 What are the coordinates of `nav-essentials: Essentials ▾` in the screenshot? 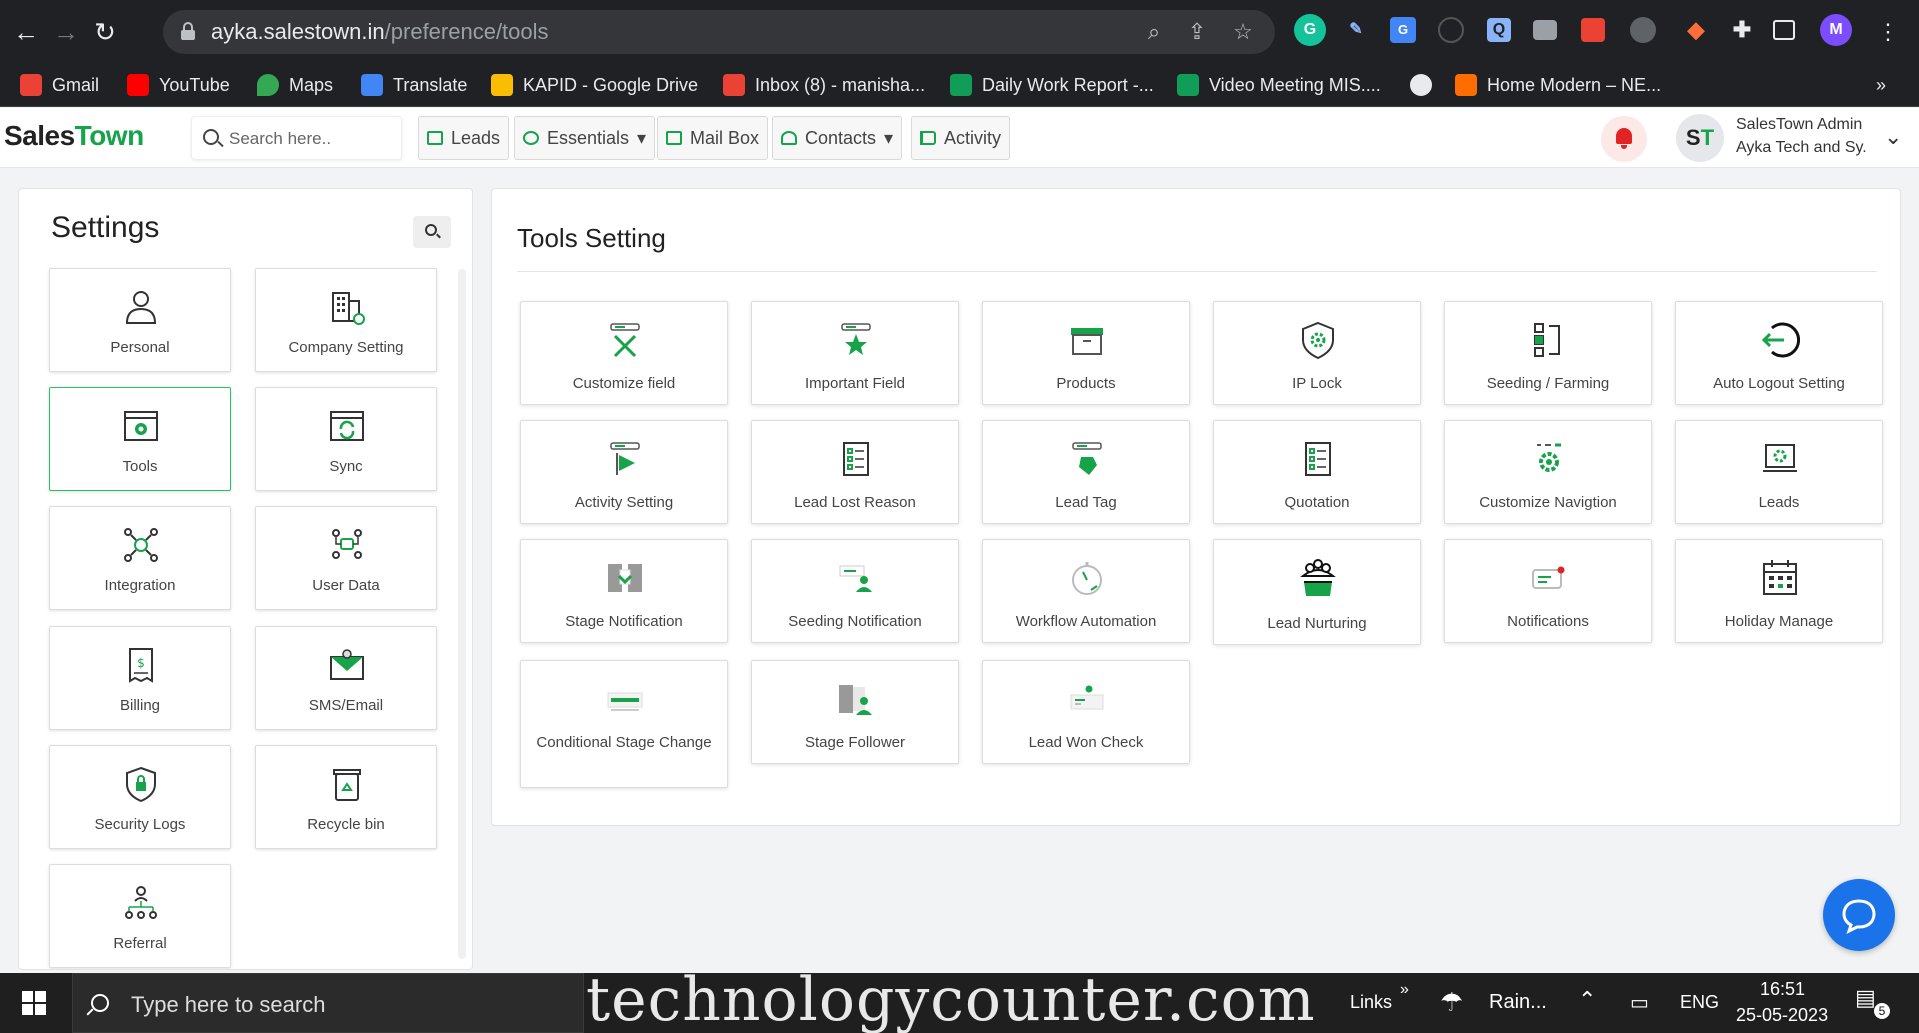 It's located at (585, 138).